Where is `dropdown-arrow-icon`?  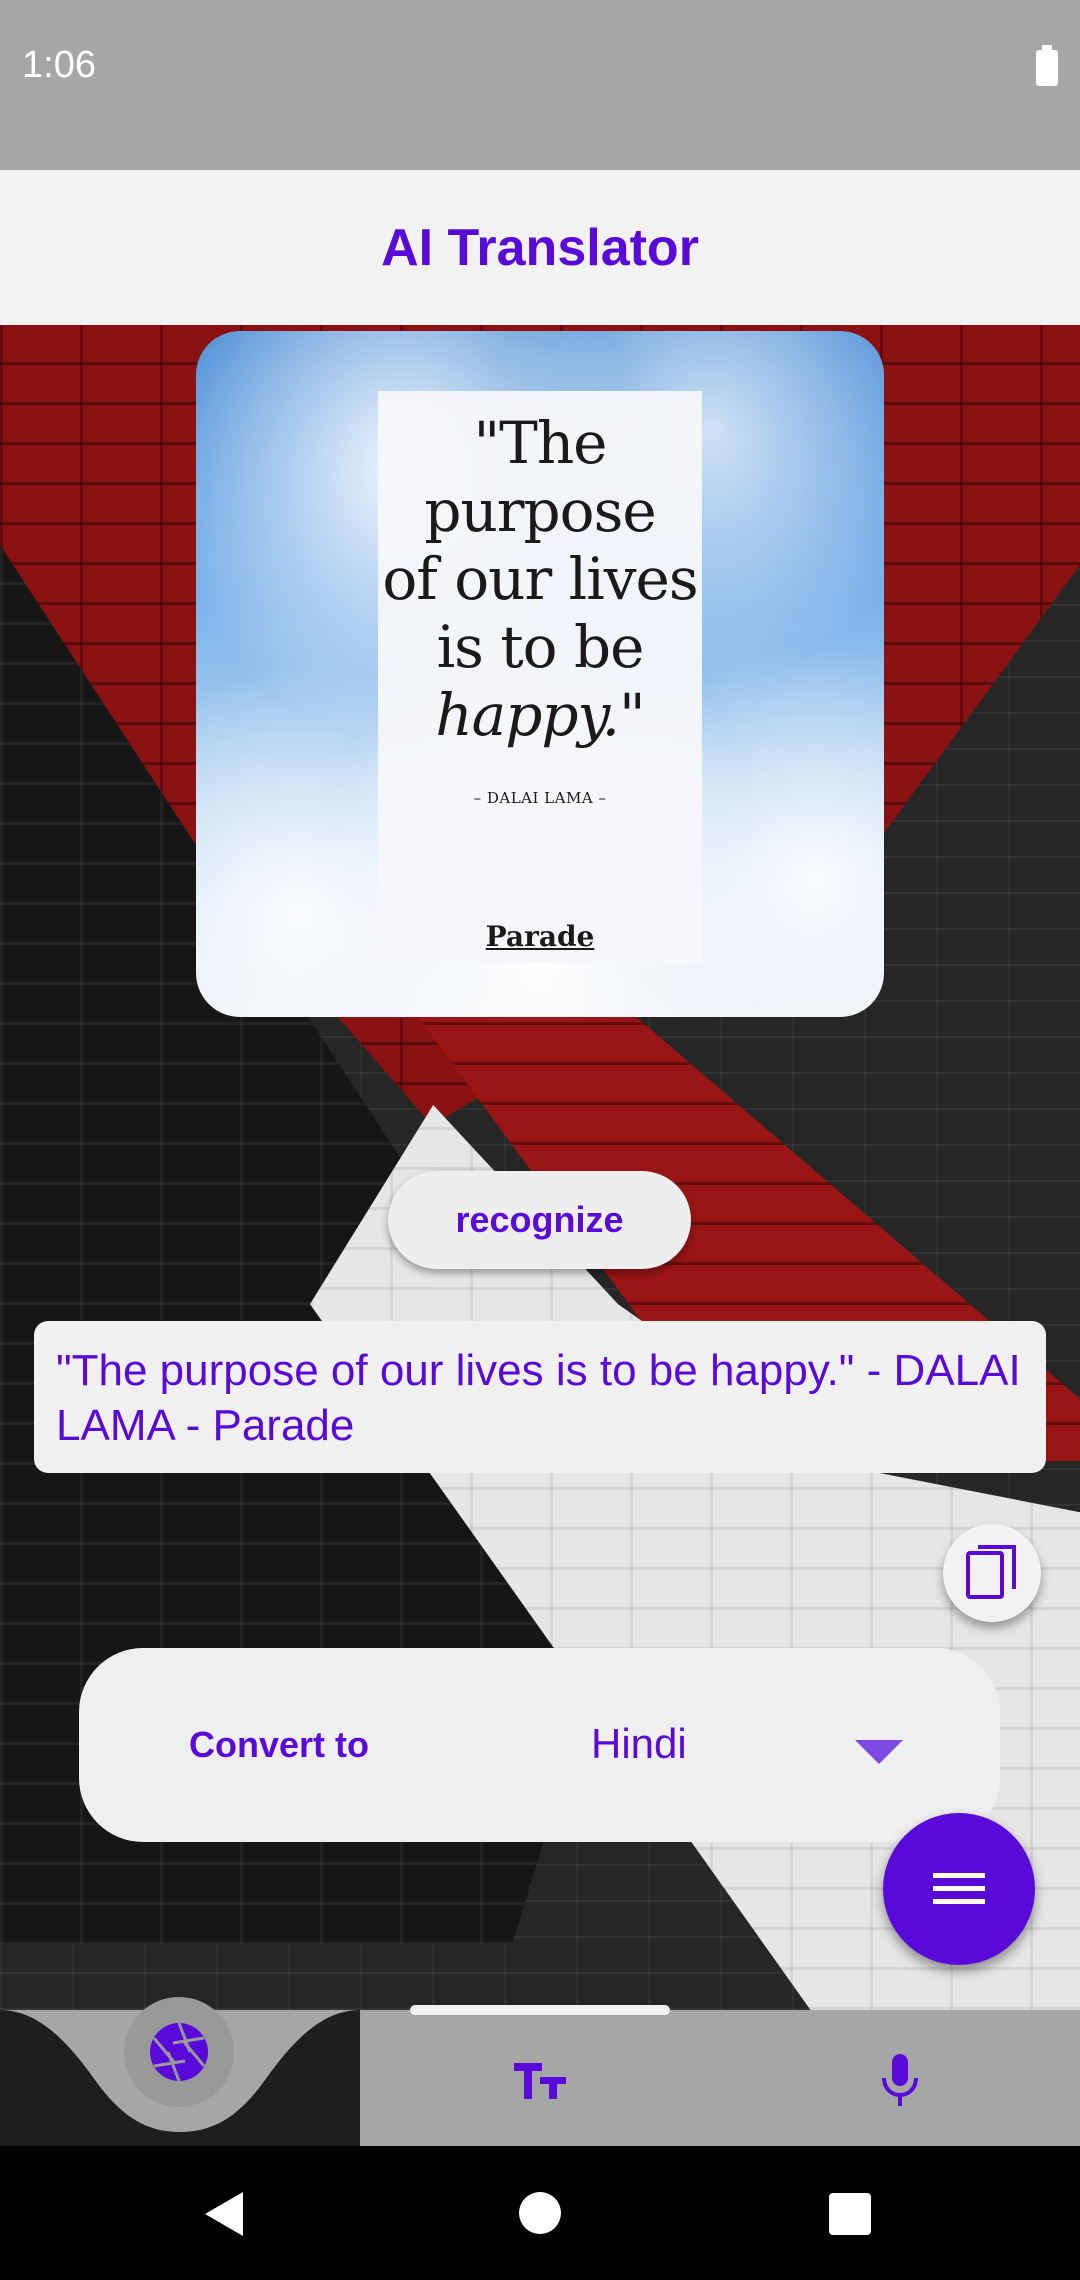
dropdown-arrow-icon is located at coordinates (879, 1752).